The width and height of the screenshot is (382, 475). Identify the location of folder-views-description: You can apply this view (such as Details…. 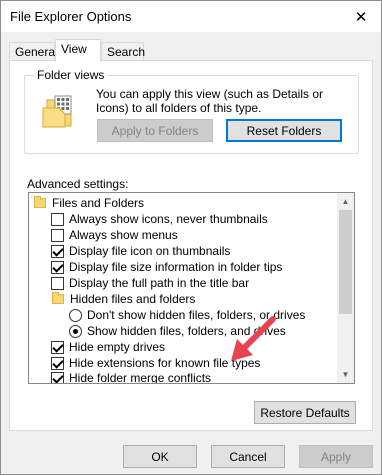
(210, 101).